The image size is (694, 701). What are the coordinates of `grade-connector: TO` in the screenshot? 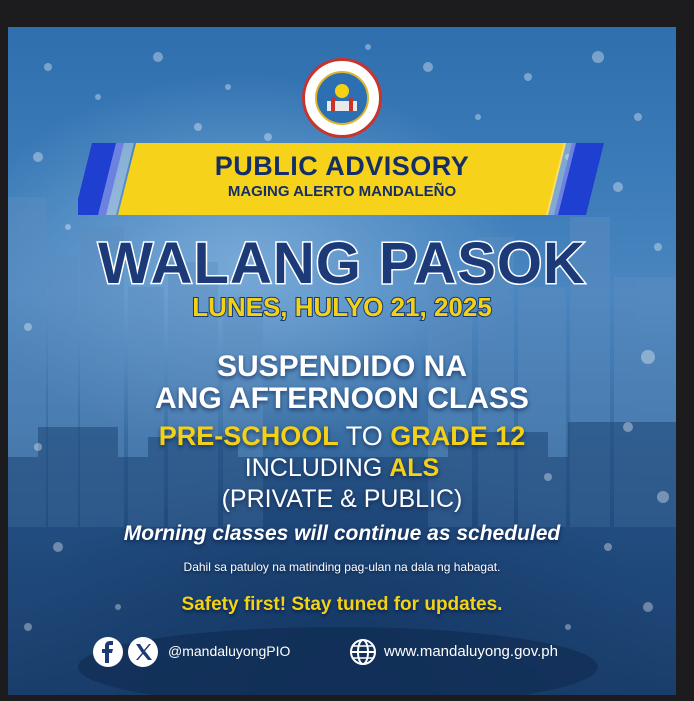 It's located at (364, 436).